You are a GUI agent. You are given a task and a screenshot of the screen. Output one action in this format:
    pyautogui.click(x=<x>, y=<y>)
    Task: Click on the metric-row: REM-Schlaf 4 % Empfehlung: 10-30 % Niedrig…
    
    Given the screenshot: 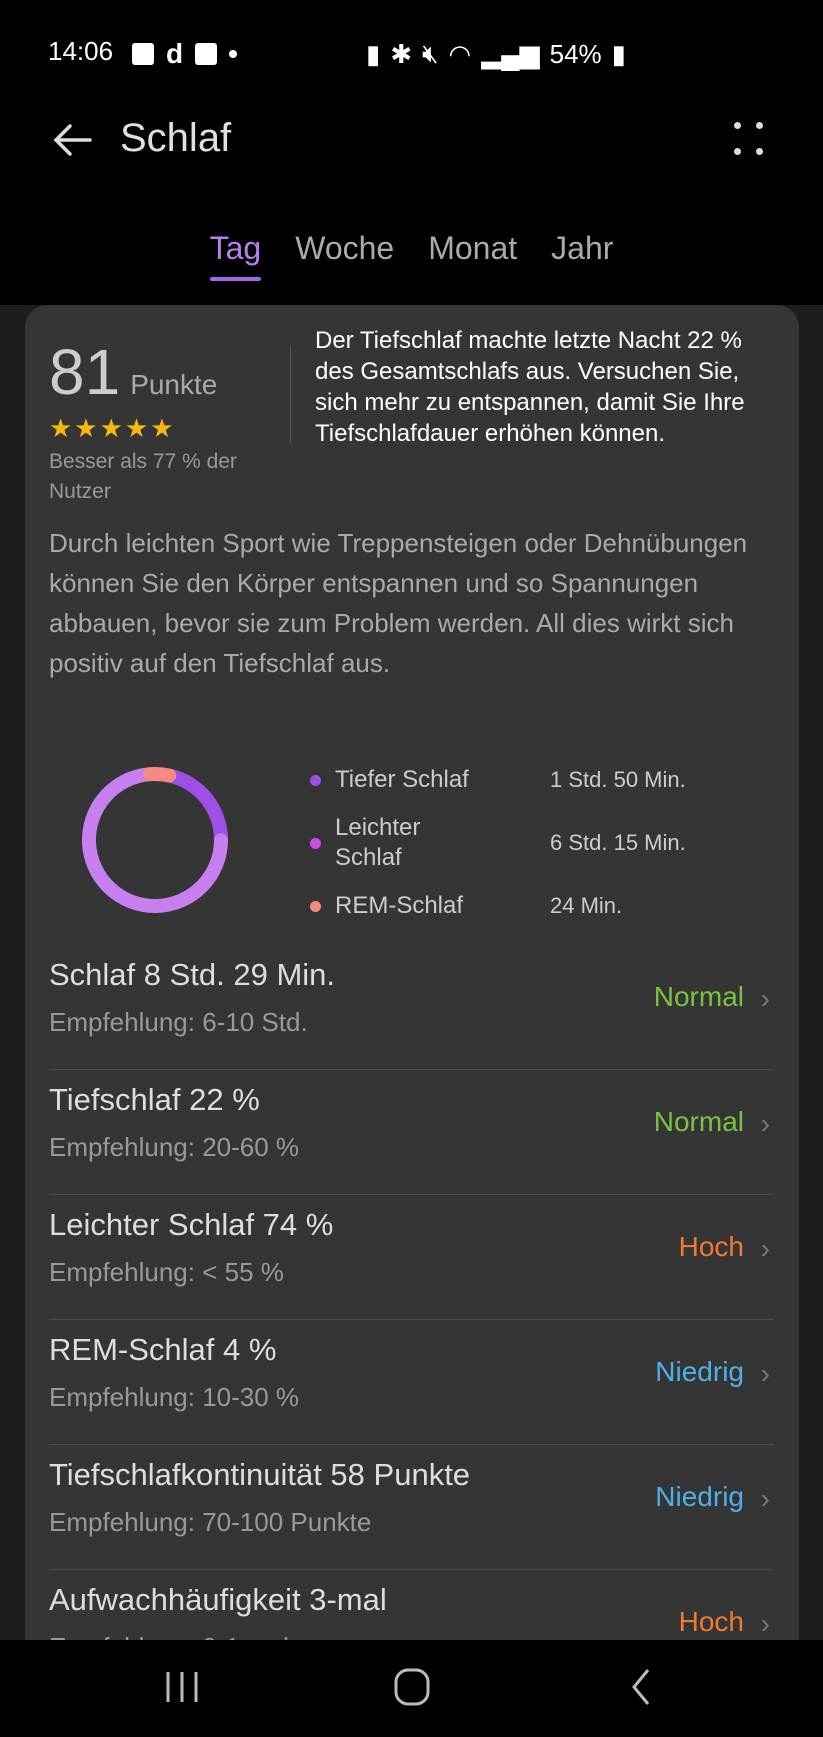 What is the action you would take?
    pyautogui.click(x=411, y=1382)
    